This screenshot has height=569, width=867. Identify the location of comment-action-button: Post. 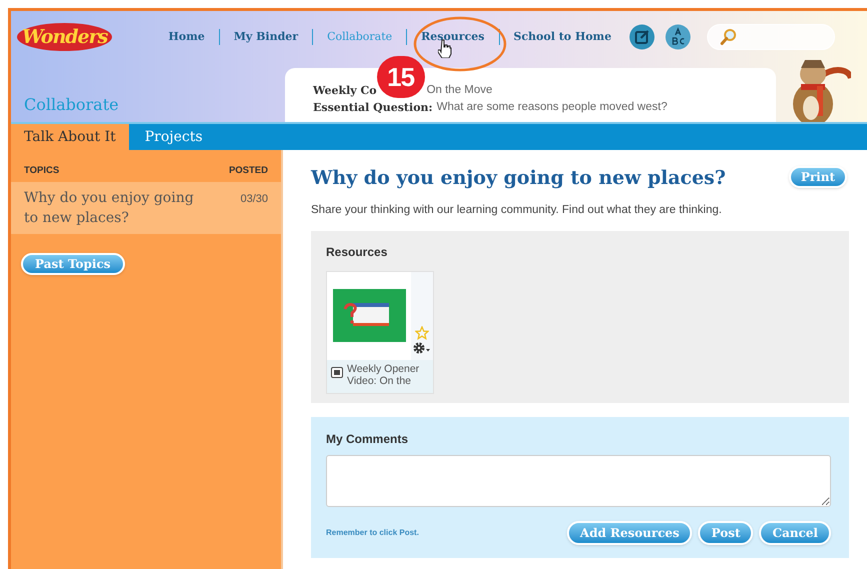
(726, 532).